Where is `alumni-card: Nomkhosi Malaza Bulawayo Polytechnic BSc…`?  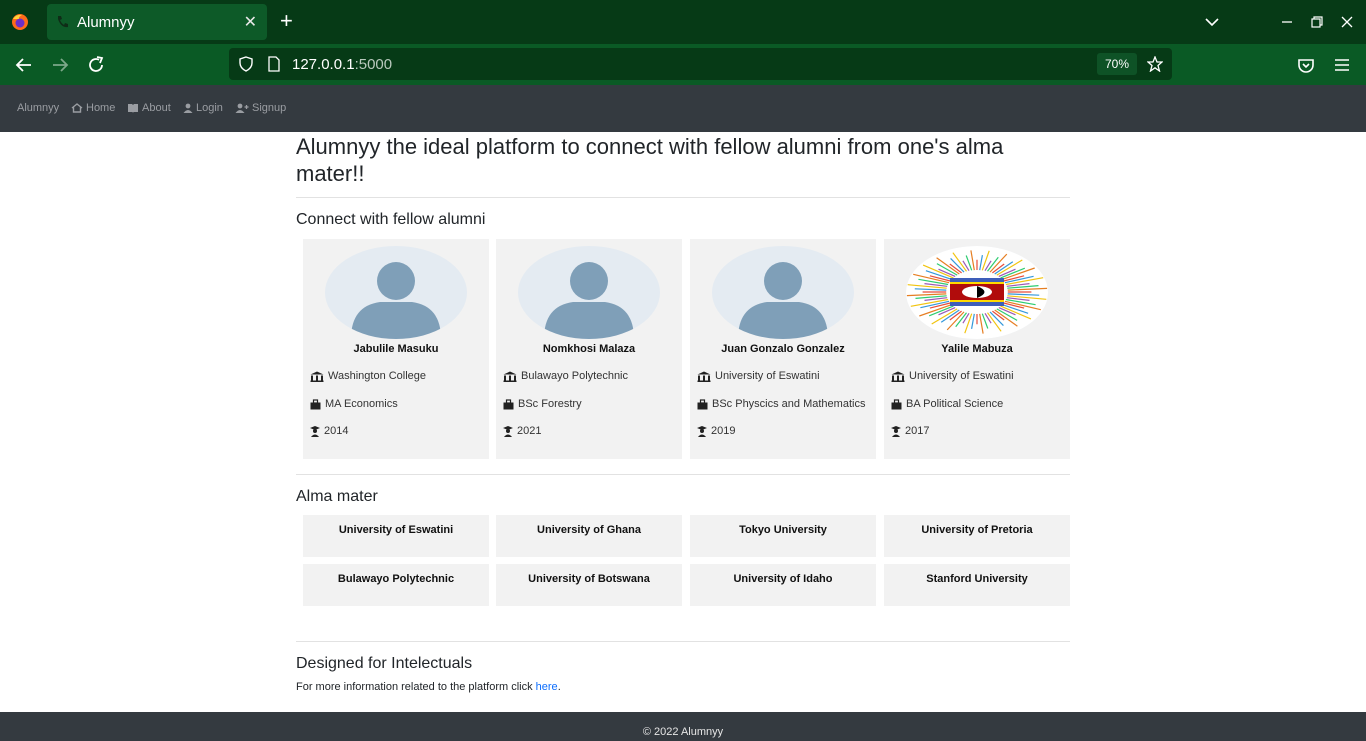 alumni-card: Nomkhosi Malaza Bulawayo Polytechnic BSc… is located at coordinates (589, 349).